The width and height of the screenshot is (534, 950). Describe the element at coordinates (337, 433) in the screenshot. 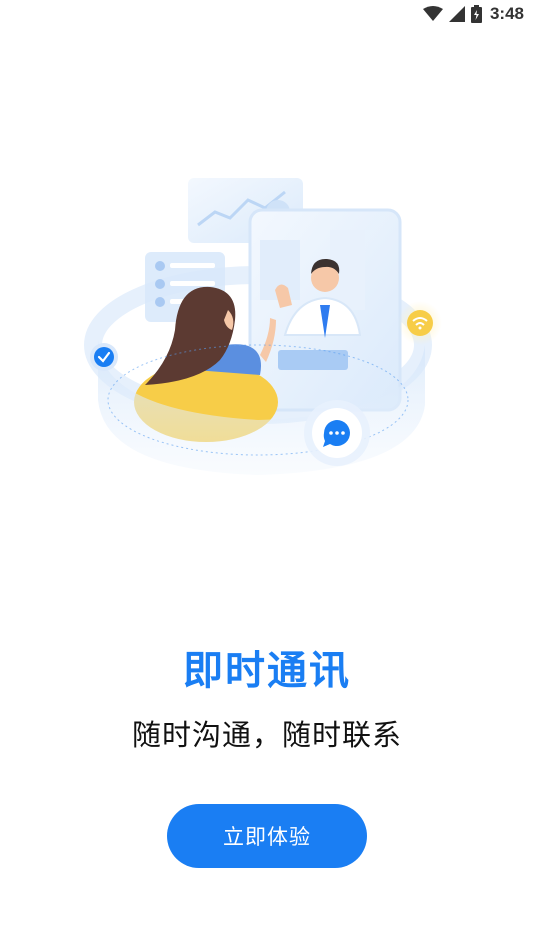

I see `chat-bubble-icon` at that location.